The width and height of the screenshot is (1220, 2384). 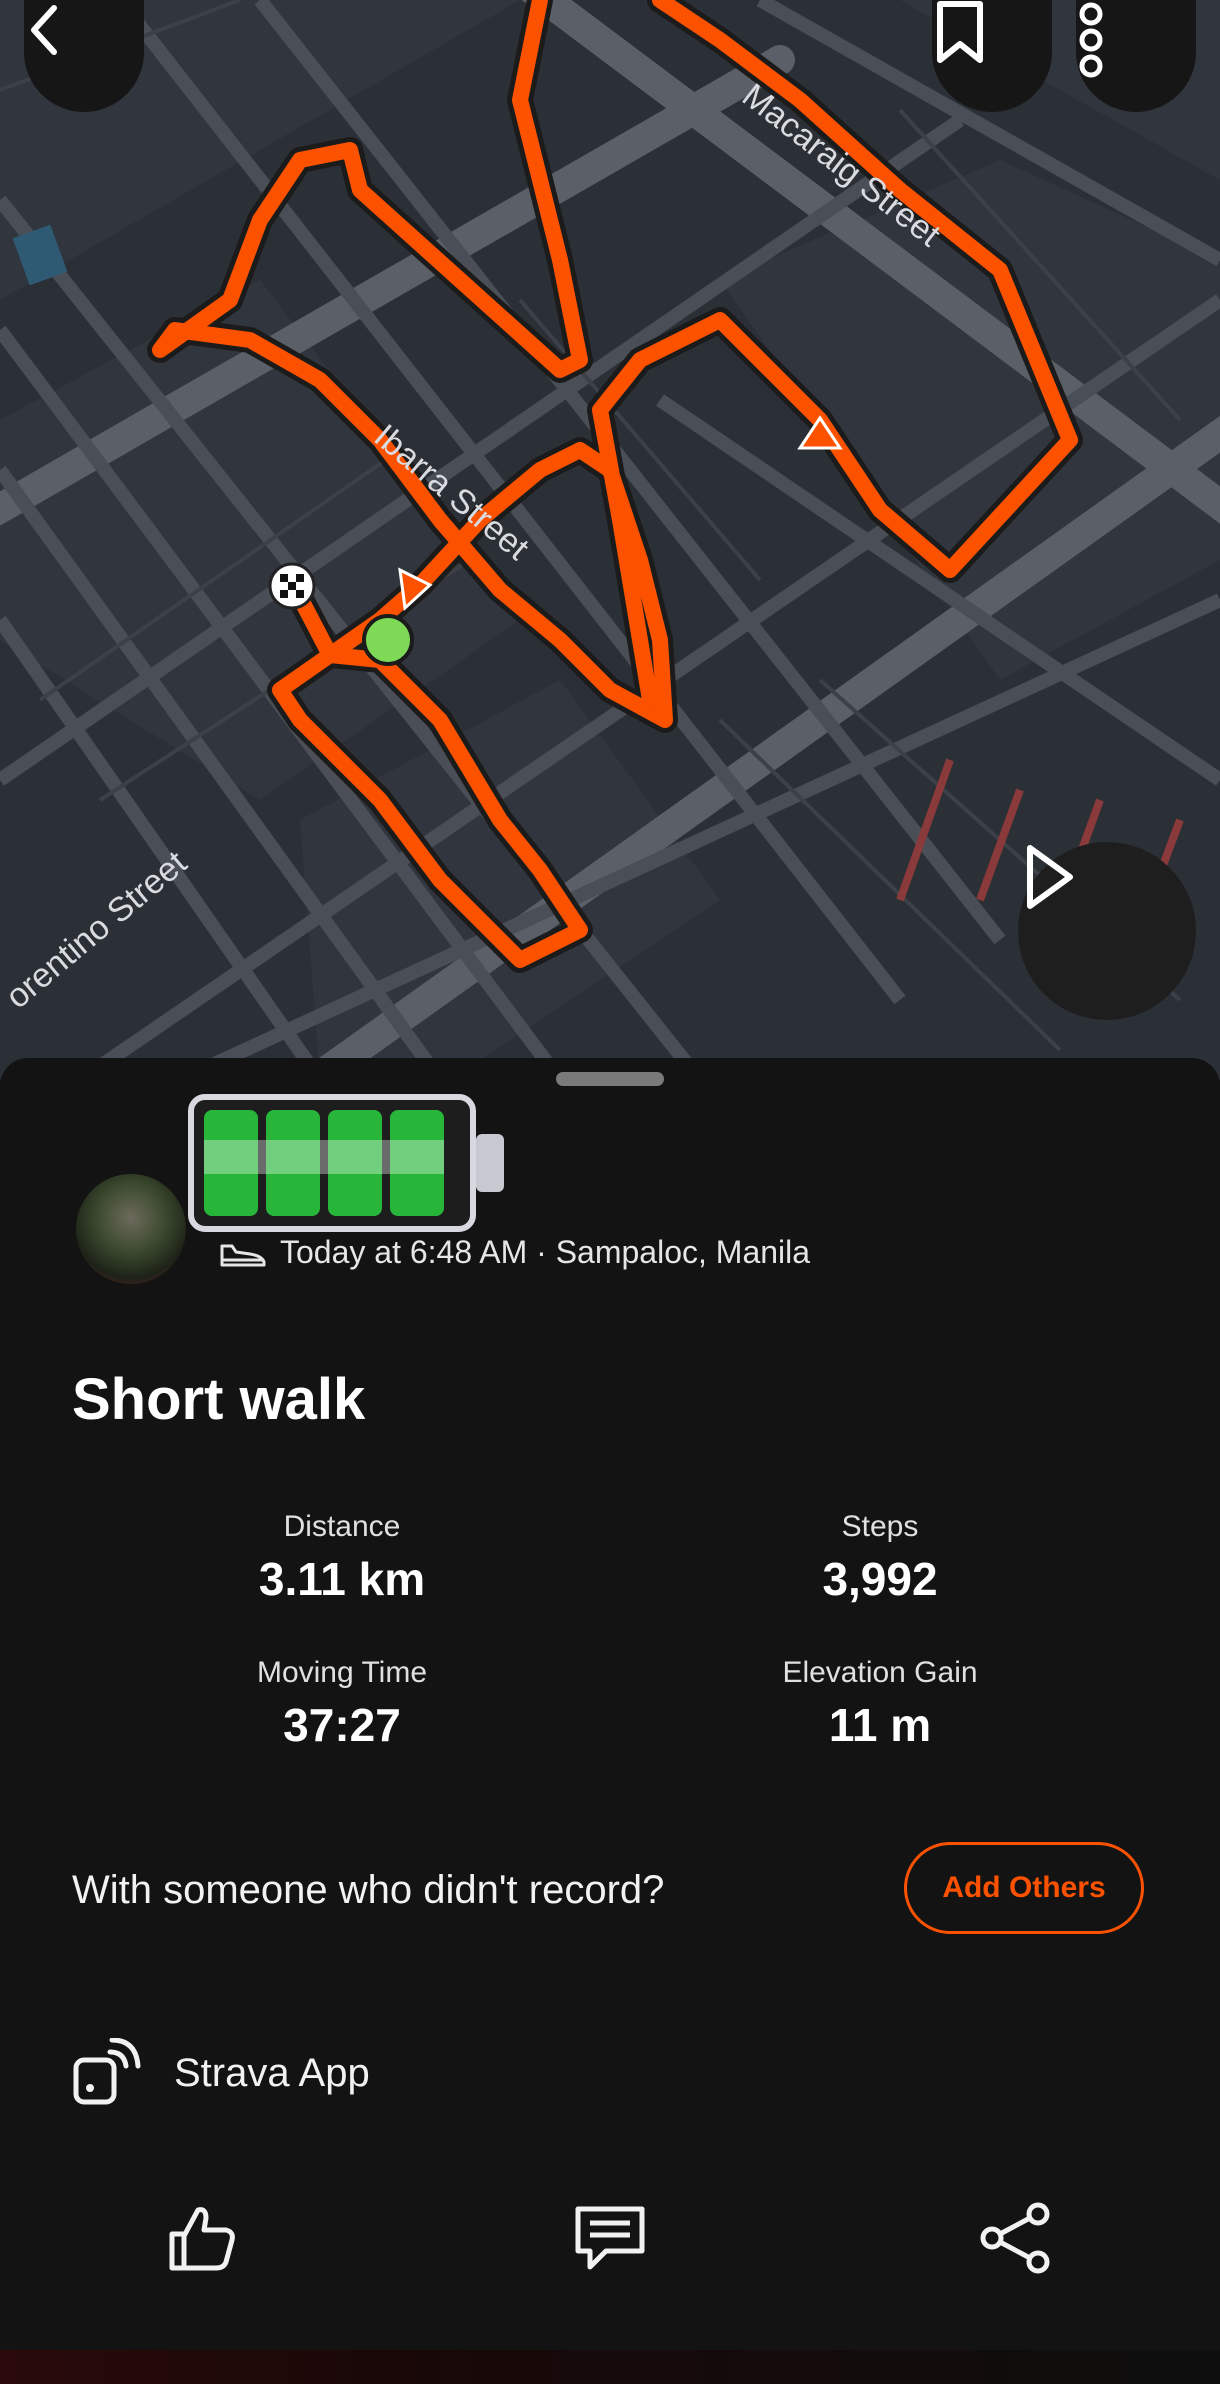 What do you see at coordinates (1091, 40) in the screenshot?
I see `more-vertical-icon` at bounding box center [1091, 40].